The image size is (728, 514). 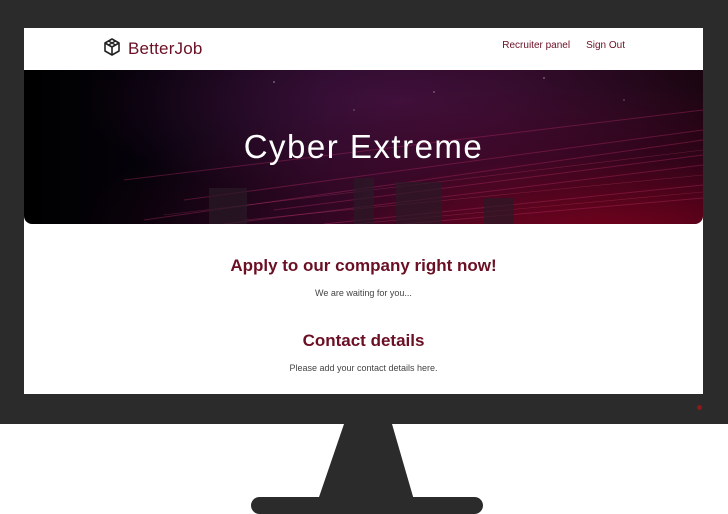 What do you see at coordinates (366, 462) in the screenshot?
I see `monitor-stand` at bounding box center [366, 462].